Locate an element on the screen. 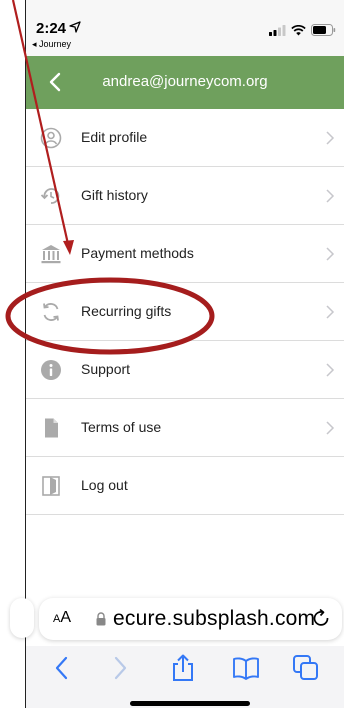 This screenshot has height=708, width=344. back-icon is located at coordinates (62, 668).